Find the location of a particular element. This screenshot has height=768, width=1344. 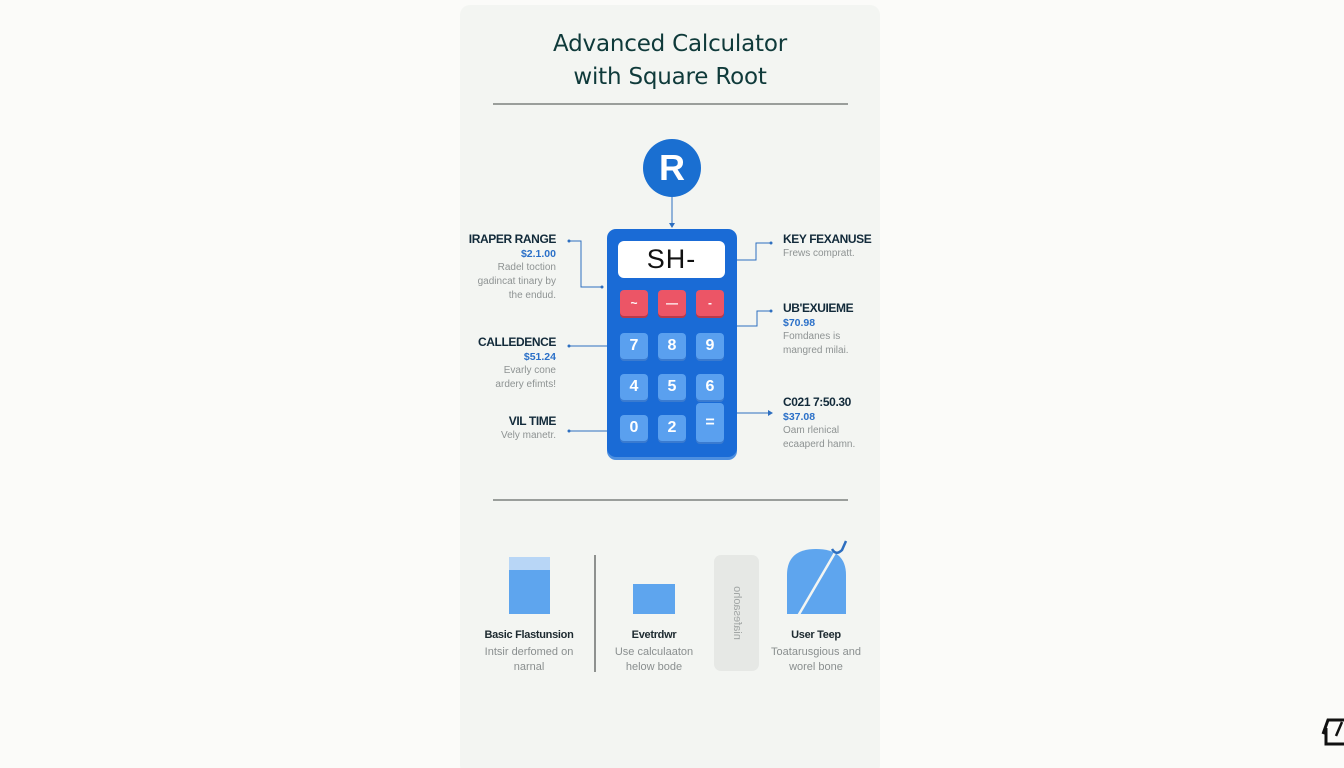

annotation-left-3: VIL TIME Vely manetr. is located at coordinates (528, 428).